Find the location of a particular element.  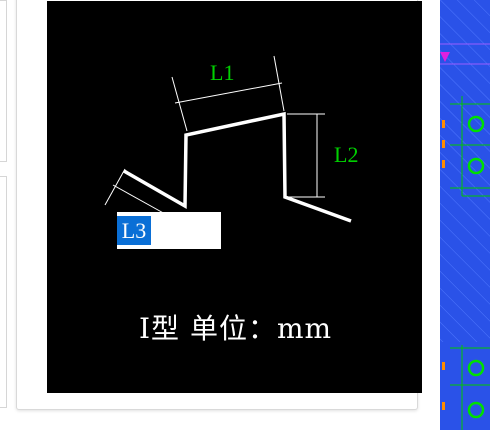

cad-white-band is located at coordinates (465, 386).